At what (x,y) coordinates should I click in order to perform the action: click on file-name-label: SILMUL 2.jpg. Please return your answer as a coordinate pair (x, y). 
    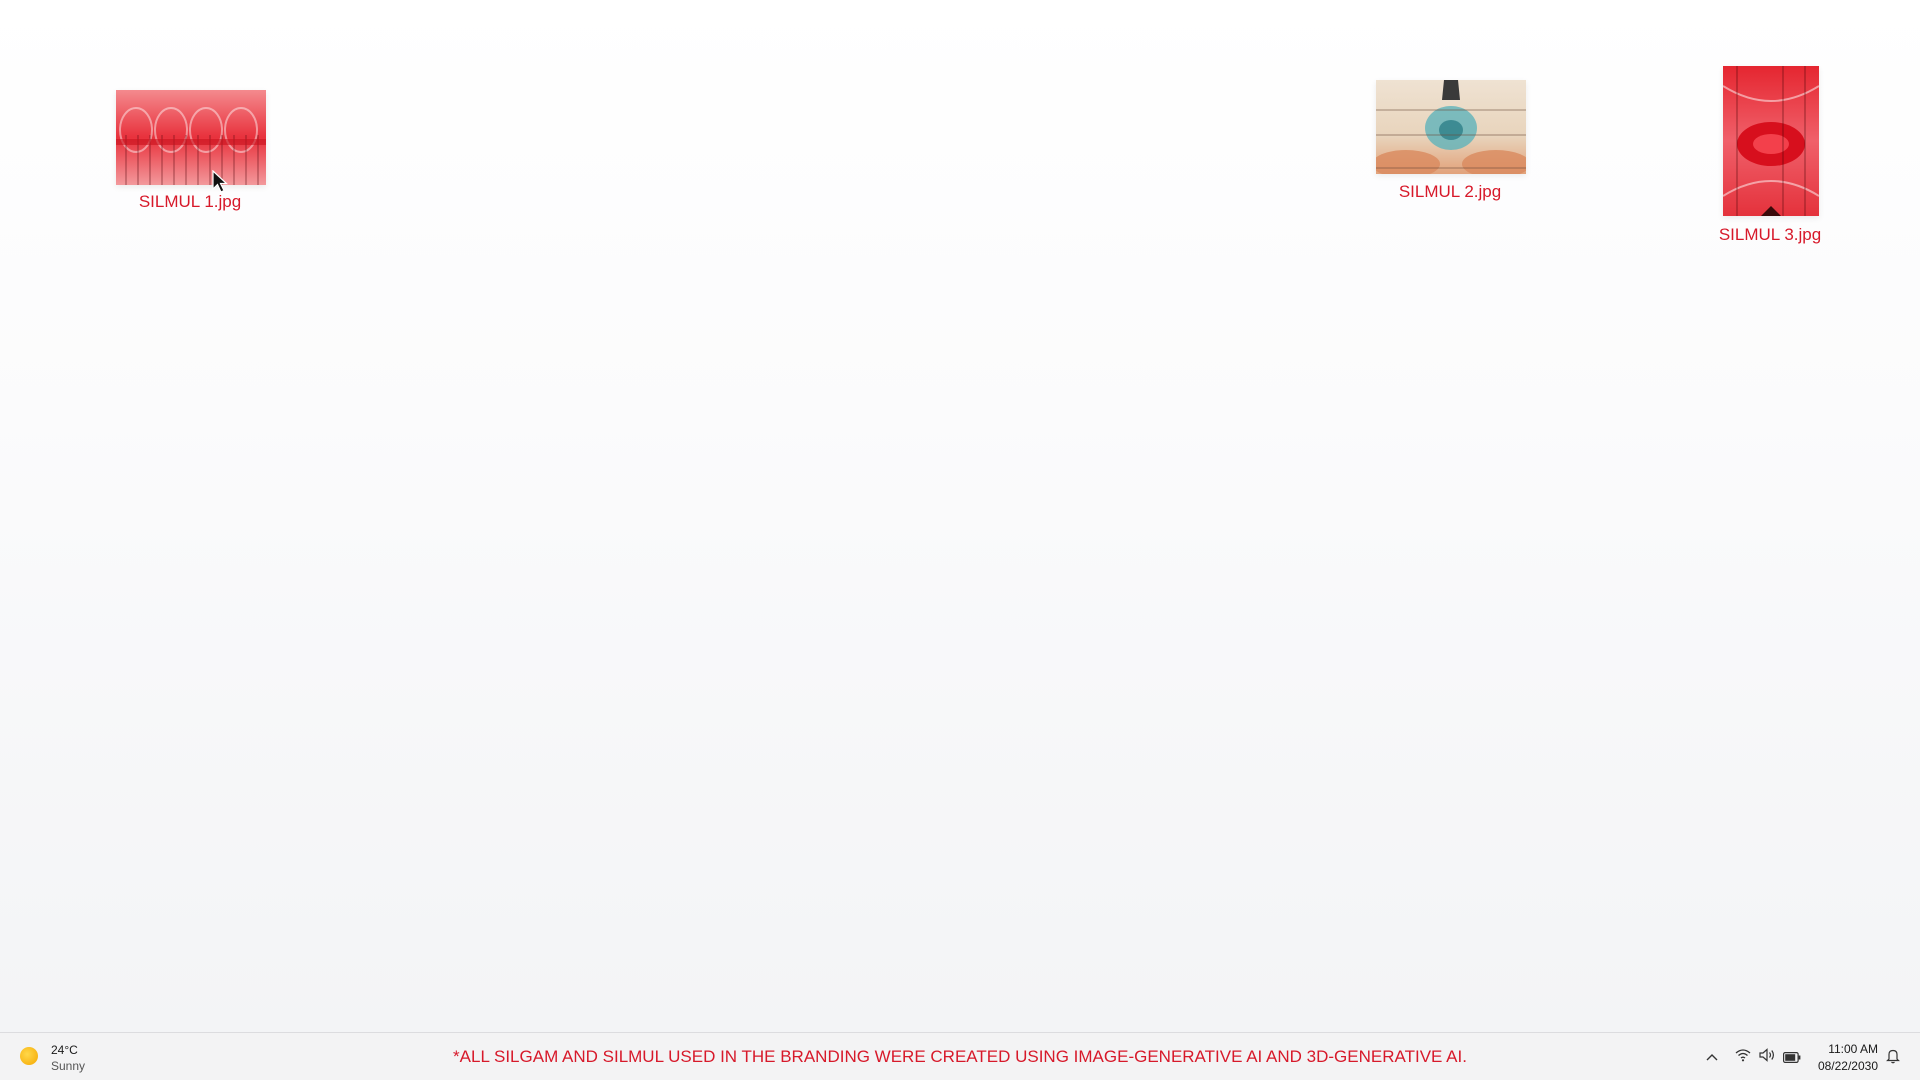
    Looking at the image, I should click on (1450, 191).